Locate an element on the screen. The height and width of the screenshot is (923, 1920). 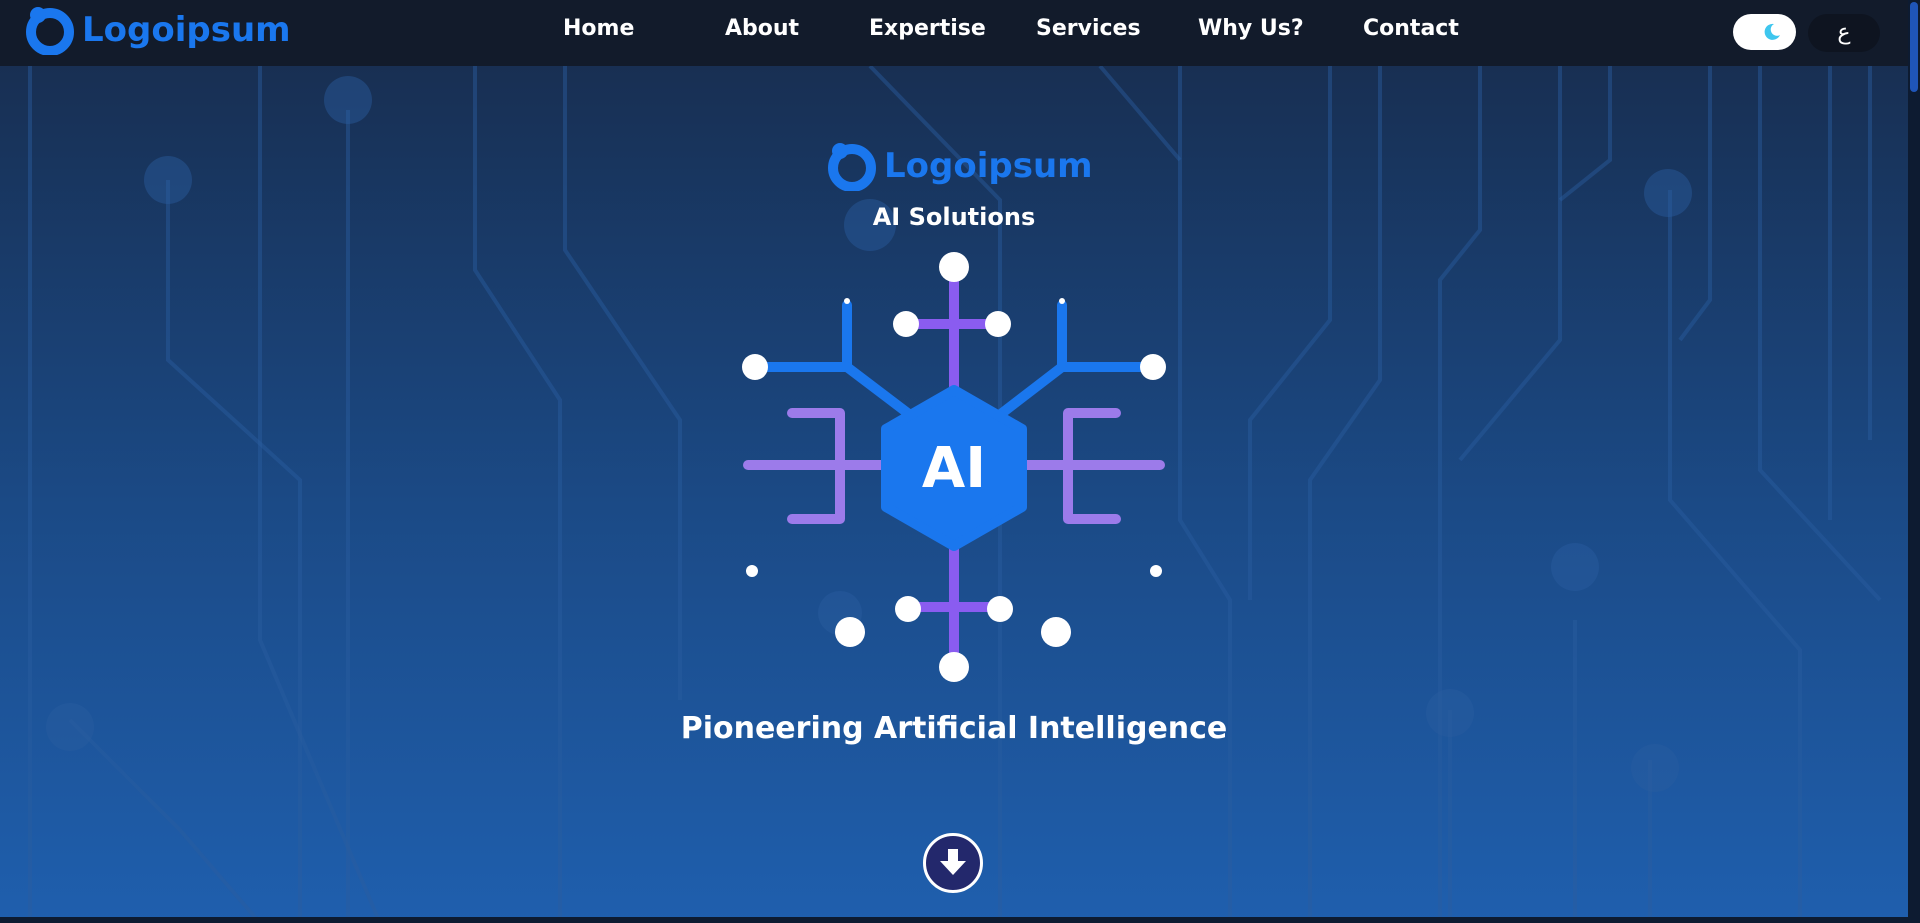
brand-name: Logoipsum is located at coordinates (186, 30).